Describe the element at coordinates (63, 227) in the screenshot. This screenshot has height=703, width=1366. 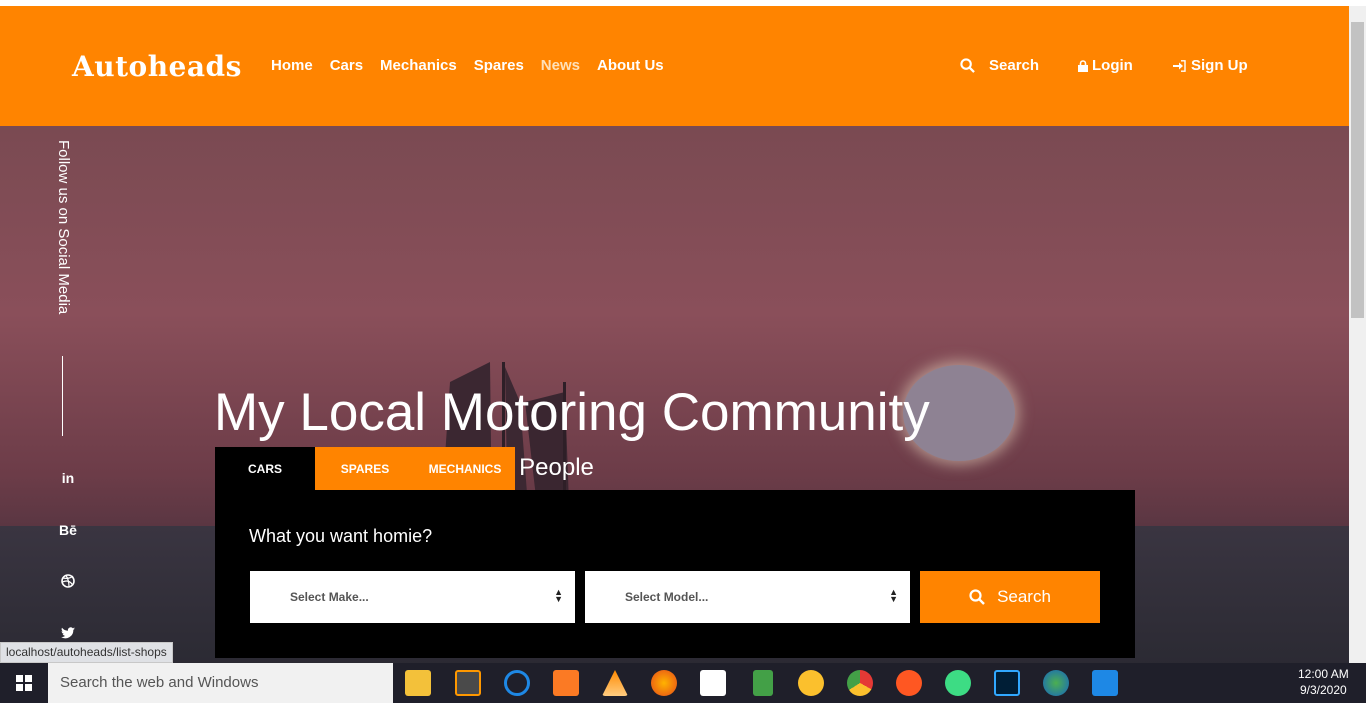
I see `follow-text: Follow us on Social Media` at that location.